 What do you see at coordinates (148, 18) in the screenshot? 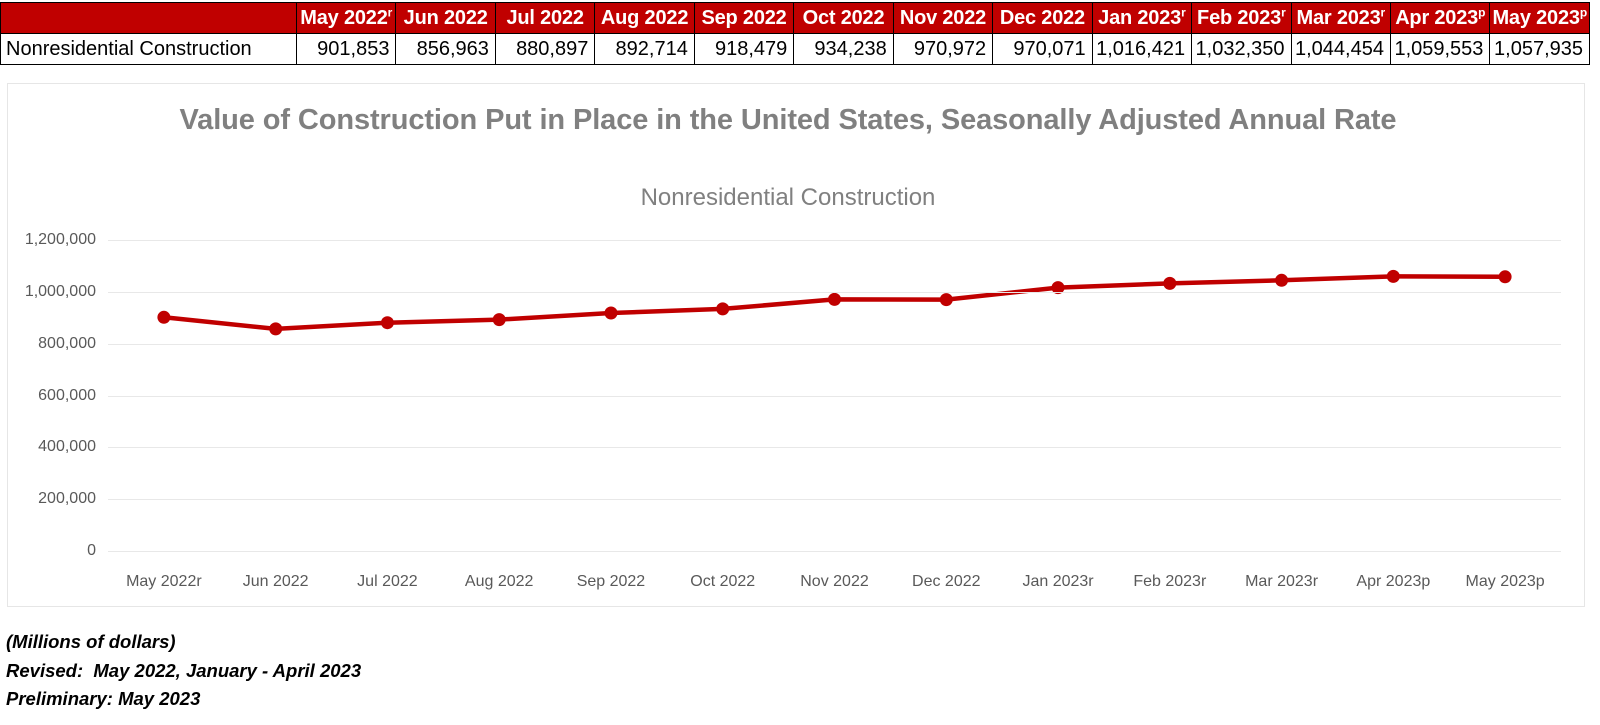
I see `table-corner-cell` at bounding box center [148, 18].